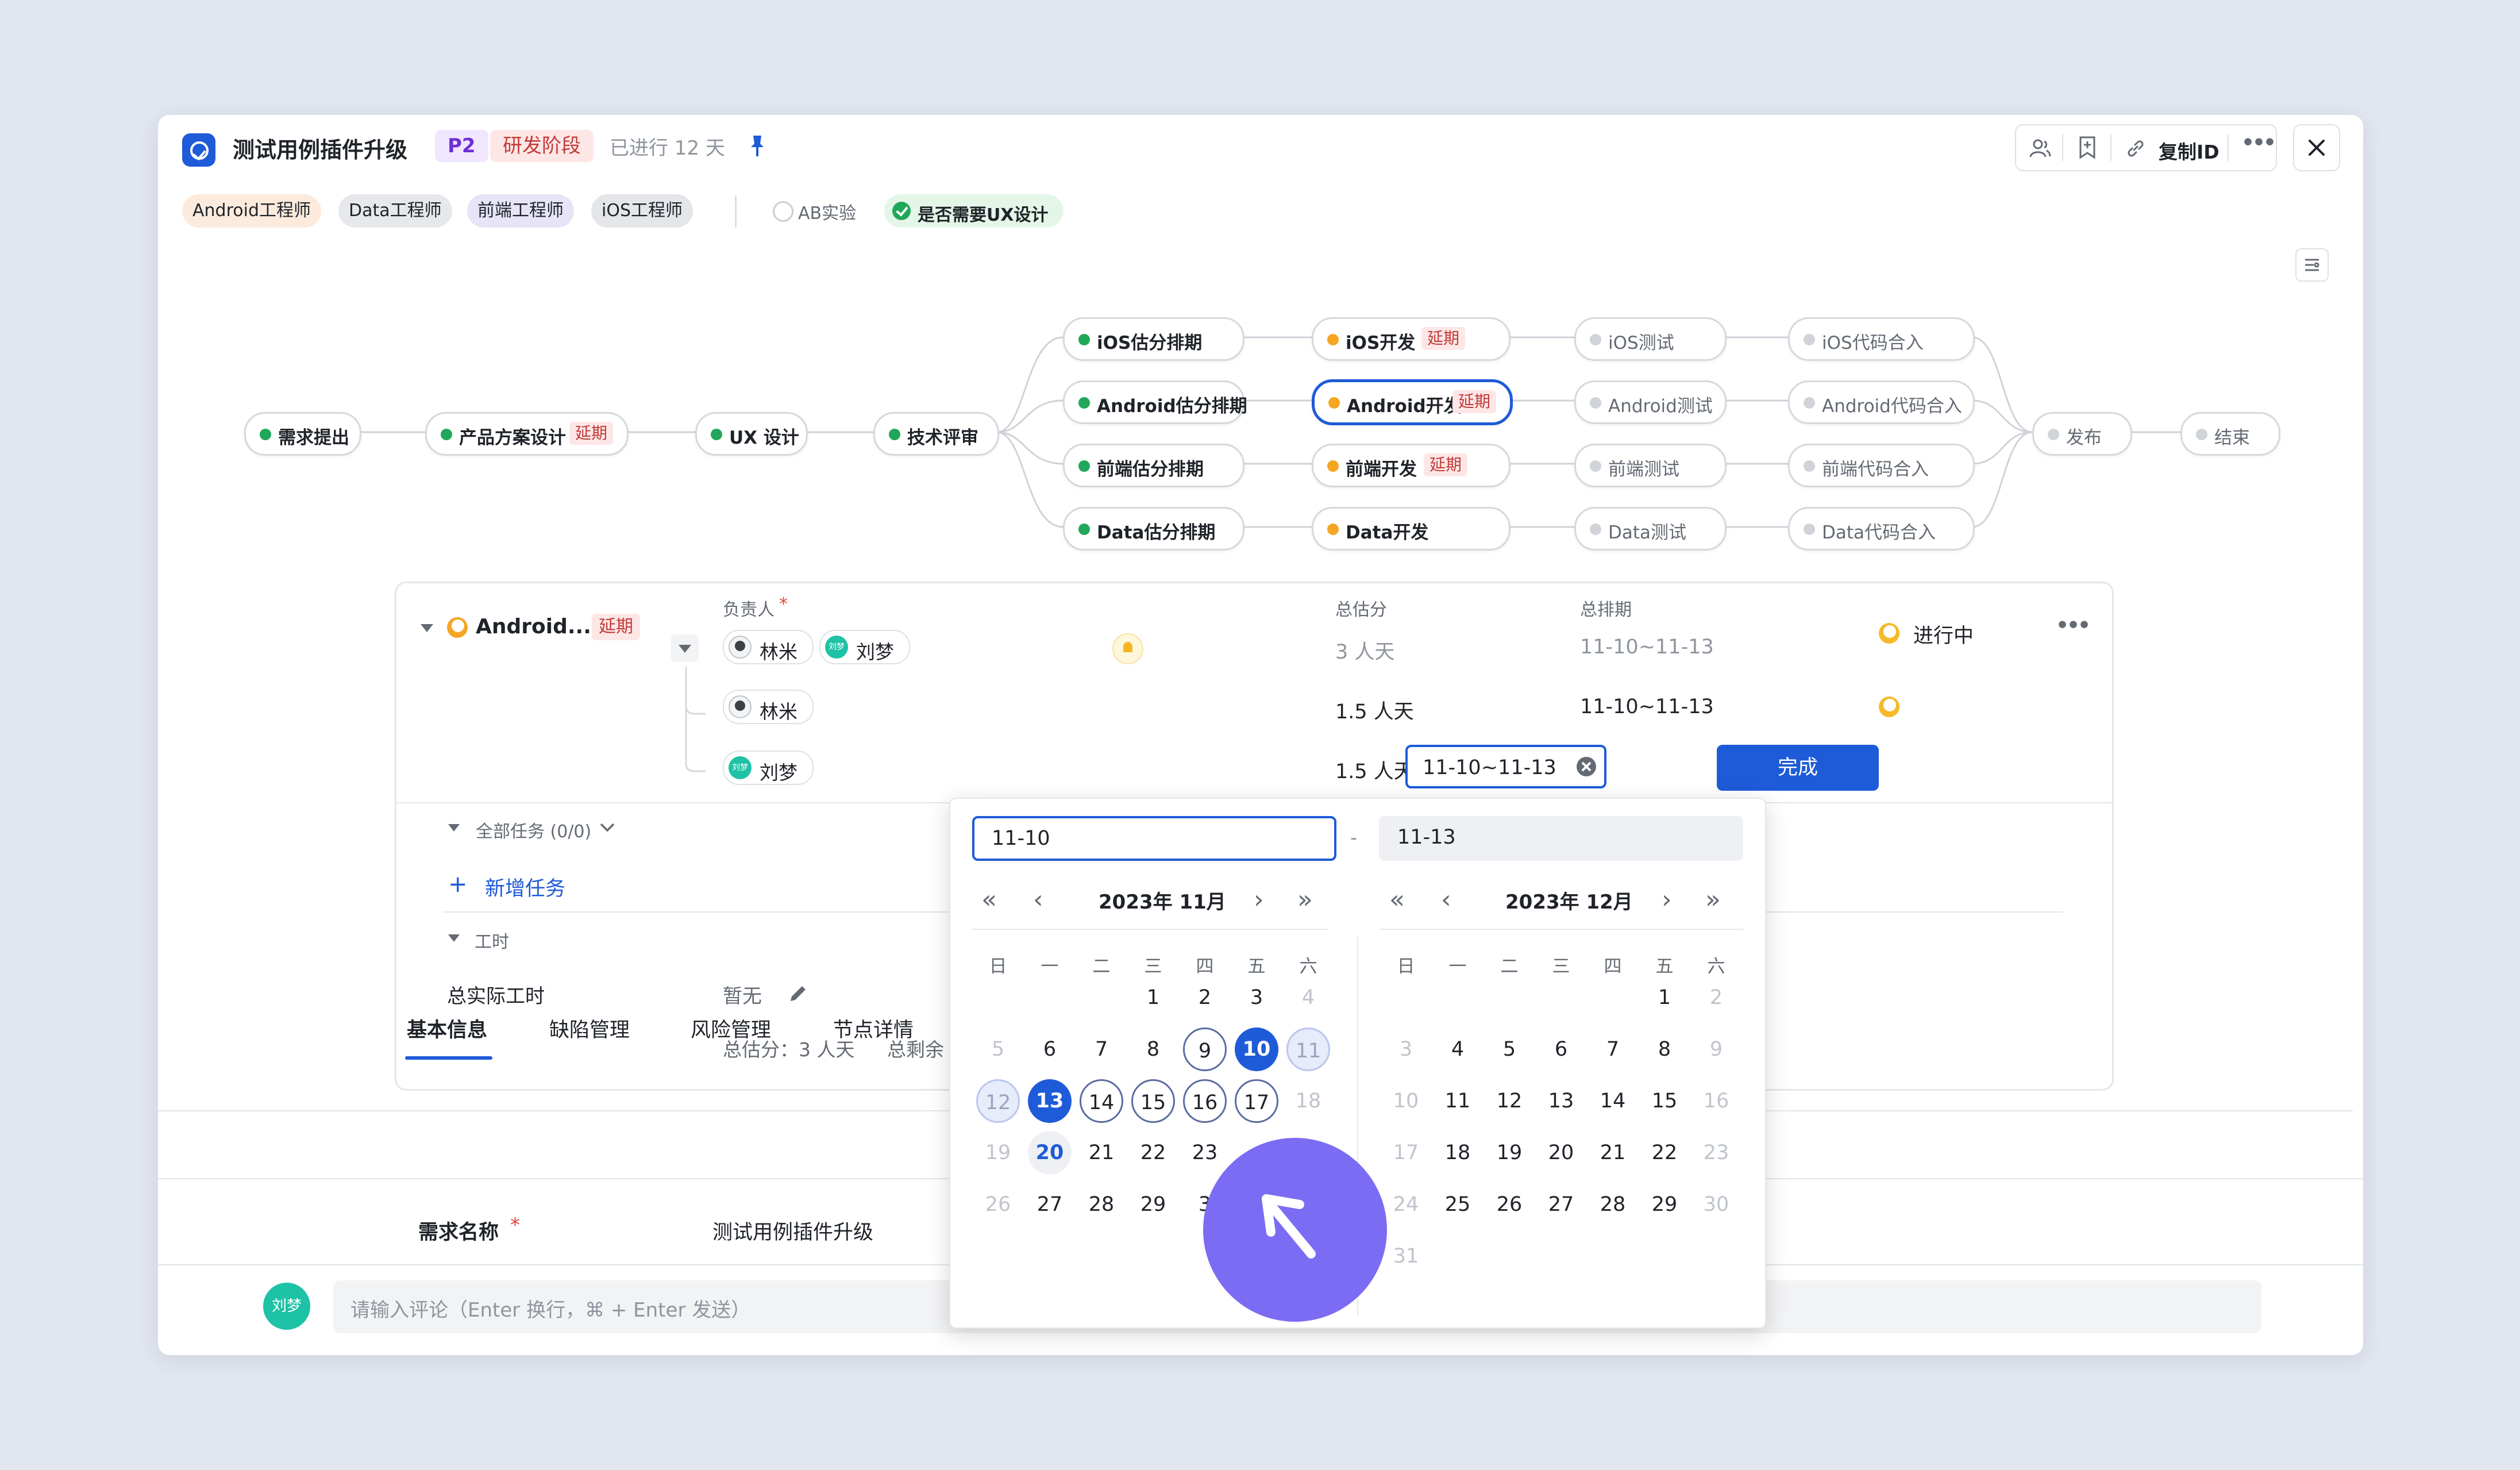  Describe the element at coordinates (1308, 1101) in the screenshot. I see `calendar-day: 18` at that location.